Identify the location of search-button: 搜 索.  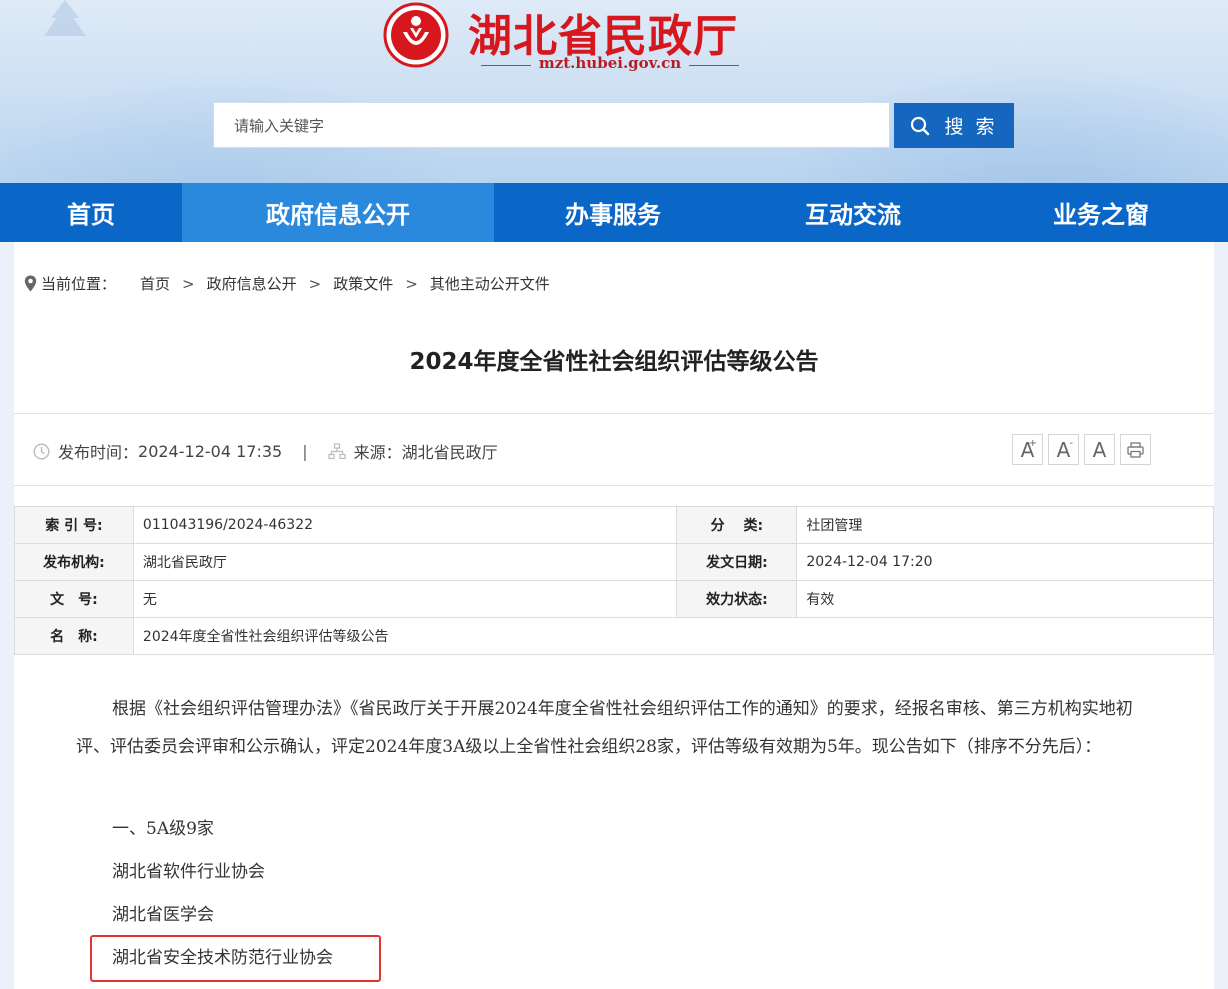
(954, 125).